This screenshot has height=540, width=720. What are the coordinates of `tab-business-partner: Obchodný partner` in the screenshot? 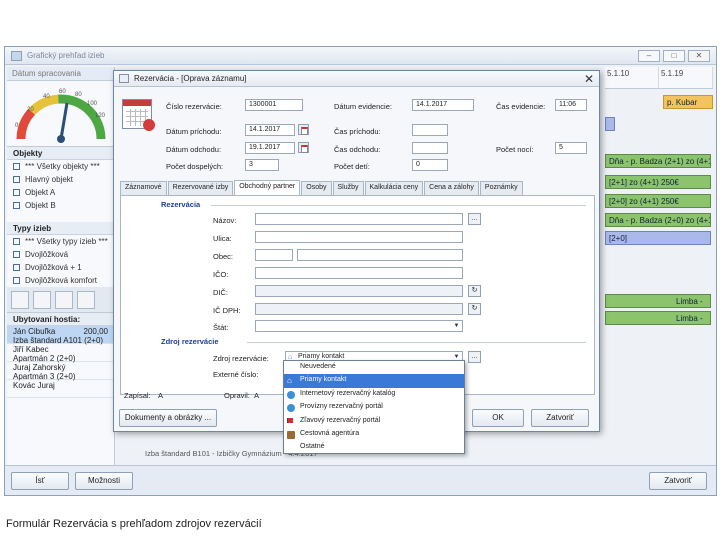 It's located at (267, 187).